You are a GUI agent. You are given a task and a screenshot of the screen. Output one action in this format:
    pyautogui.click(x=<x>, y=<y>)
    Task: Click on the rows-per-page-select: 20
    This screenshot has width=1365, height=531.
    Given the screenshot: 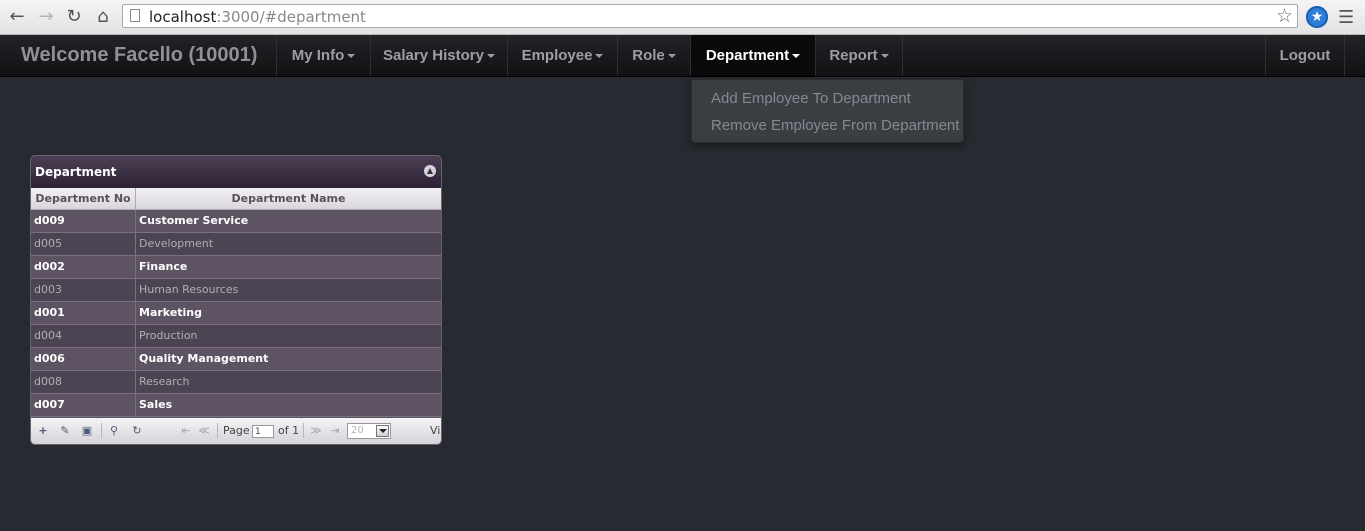 What is the action you would take?
    pyautogui.click(x=369, y=431)
    